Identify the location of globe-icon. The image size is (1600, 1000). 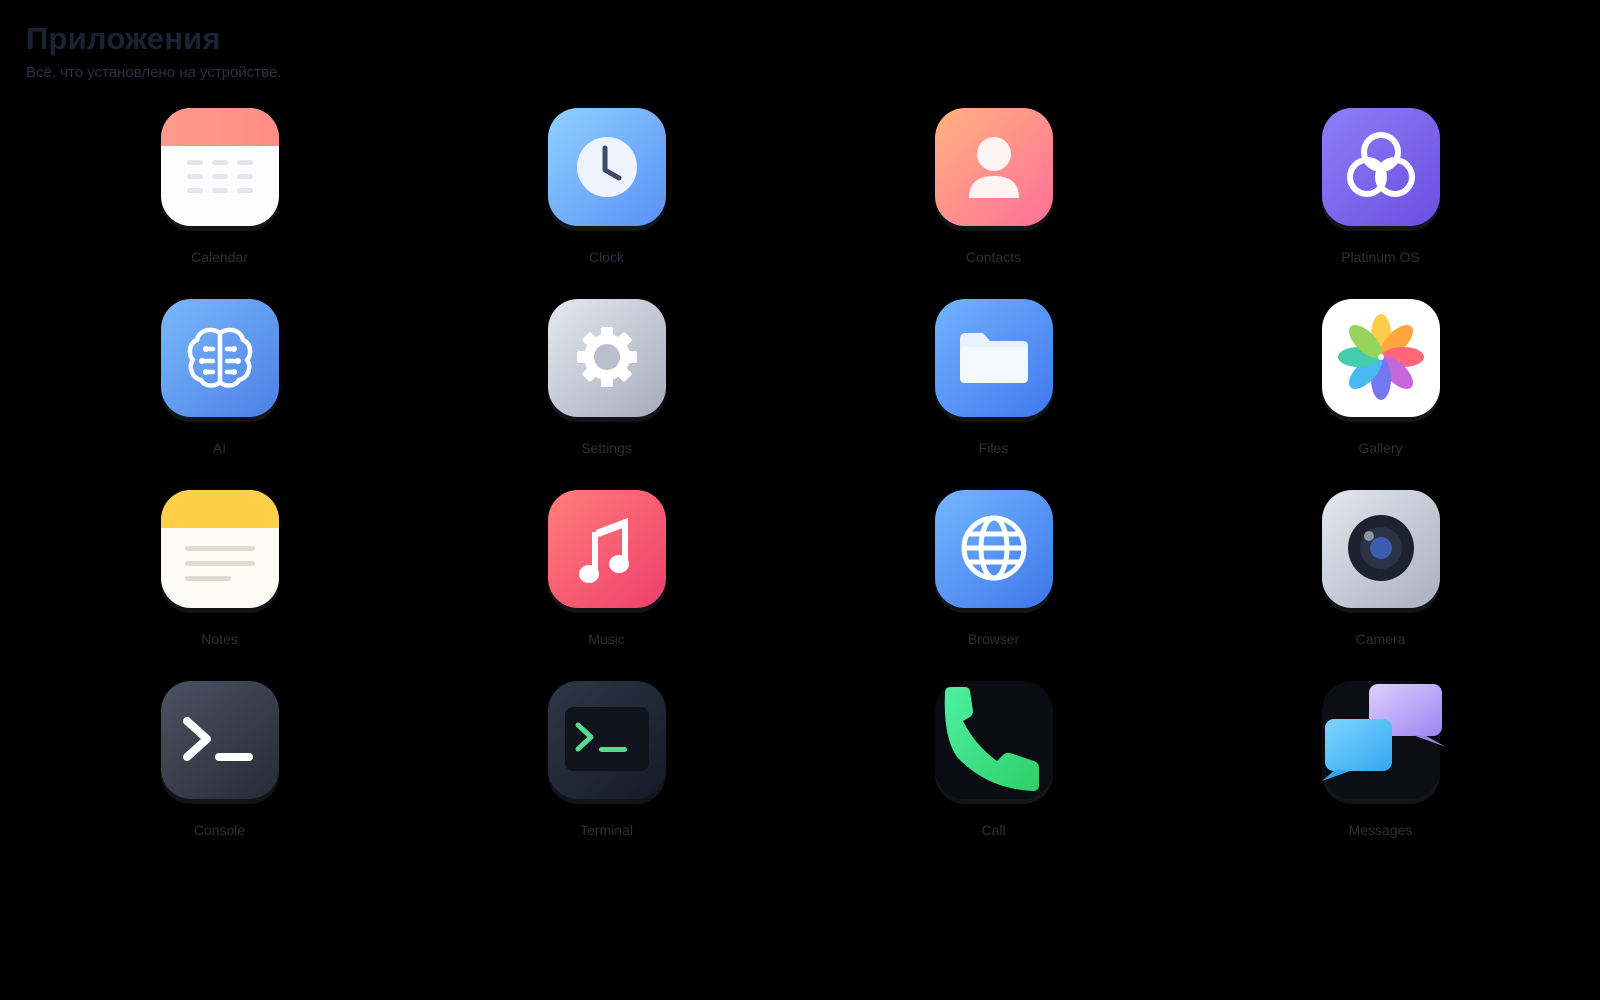
(993, 549).